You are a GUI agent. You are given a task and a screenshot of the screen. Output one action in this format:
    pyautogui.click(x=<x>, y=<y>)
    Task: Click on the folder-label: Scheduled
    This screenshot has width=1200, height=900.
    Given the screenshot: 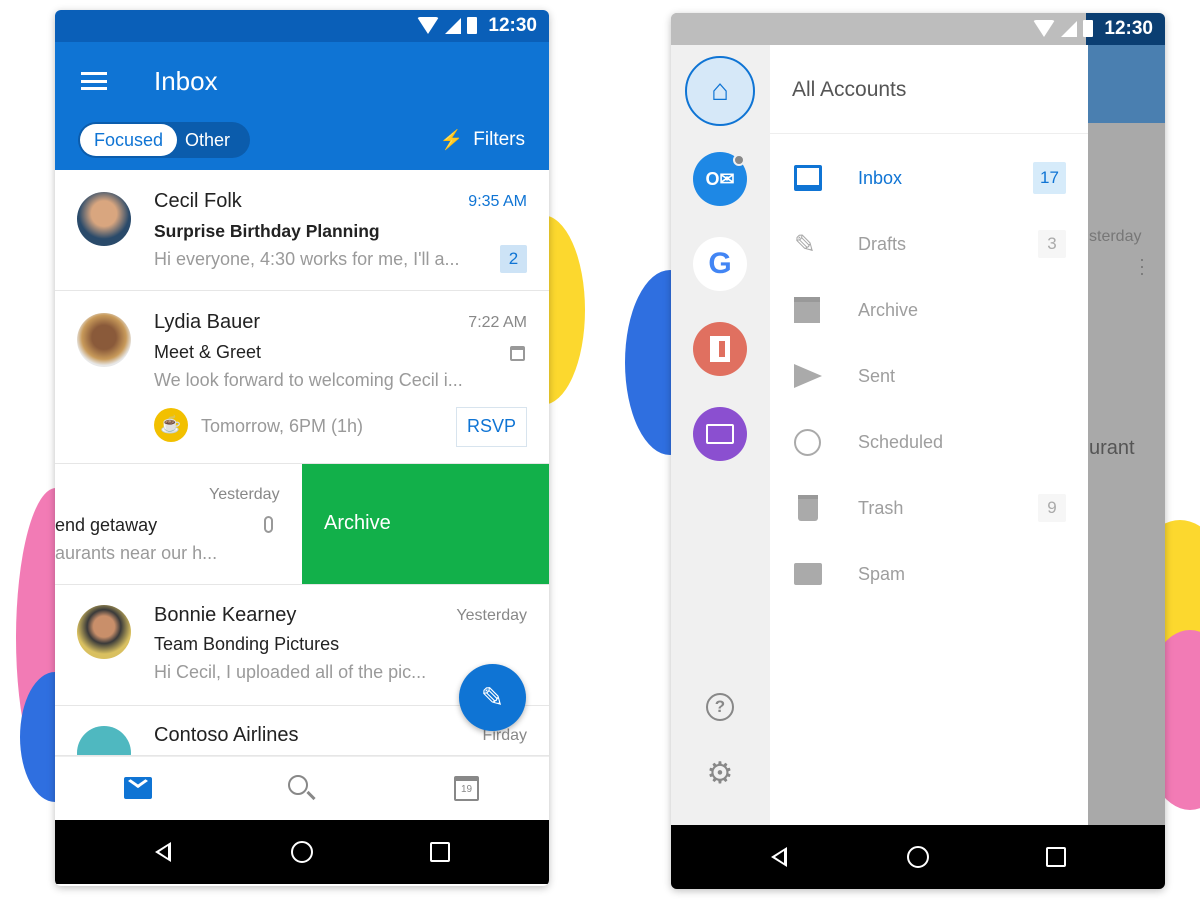 What is the action you would take?
    pyautogui.click(x=901, y=441)
    